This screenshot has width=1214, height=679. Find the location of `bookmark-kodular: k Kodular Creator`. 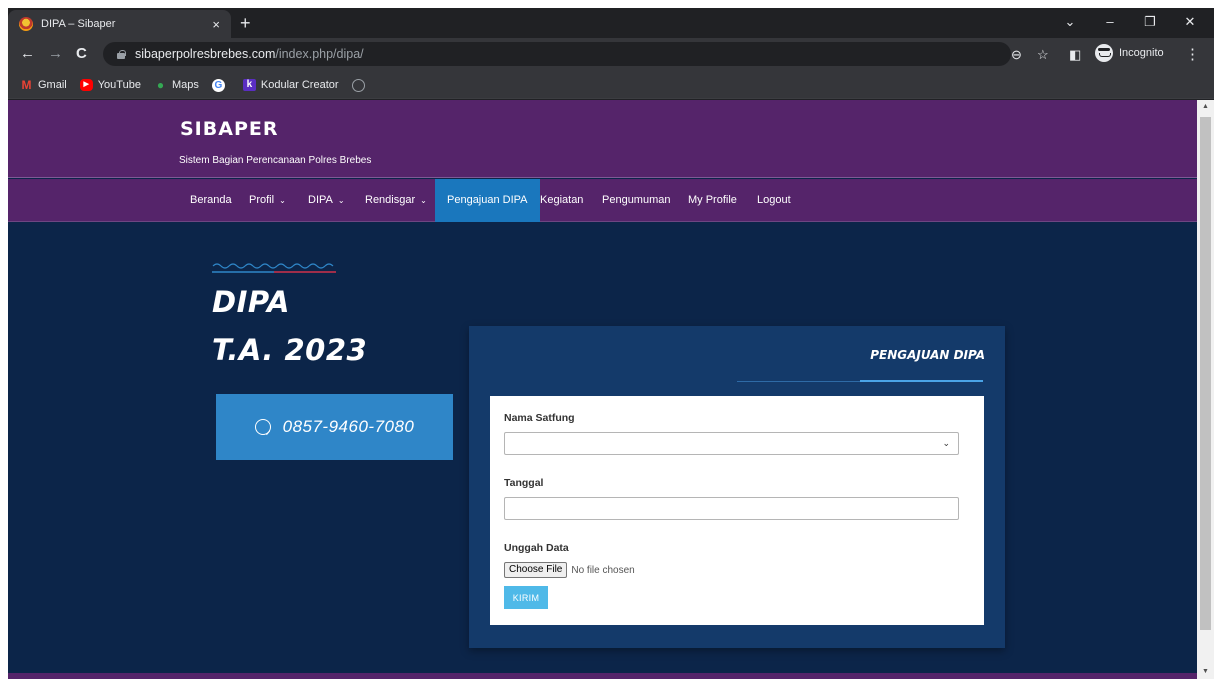

bookmark-kodular: k Kodular Creator is located at coordinates (290, 85).